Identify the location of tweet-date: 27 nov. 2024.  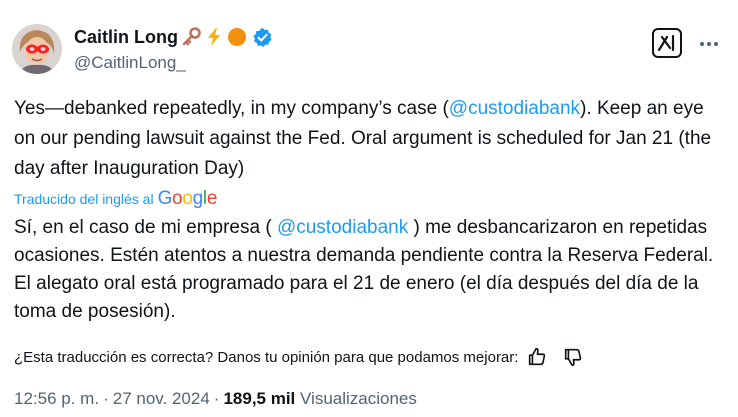
(161, 398).